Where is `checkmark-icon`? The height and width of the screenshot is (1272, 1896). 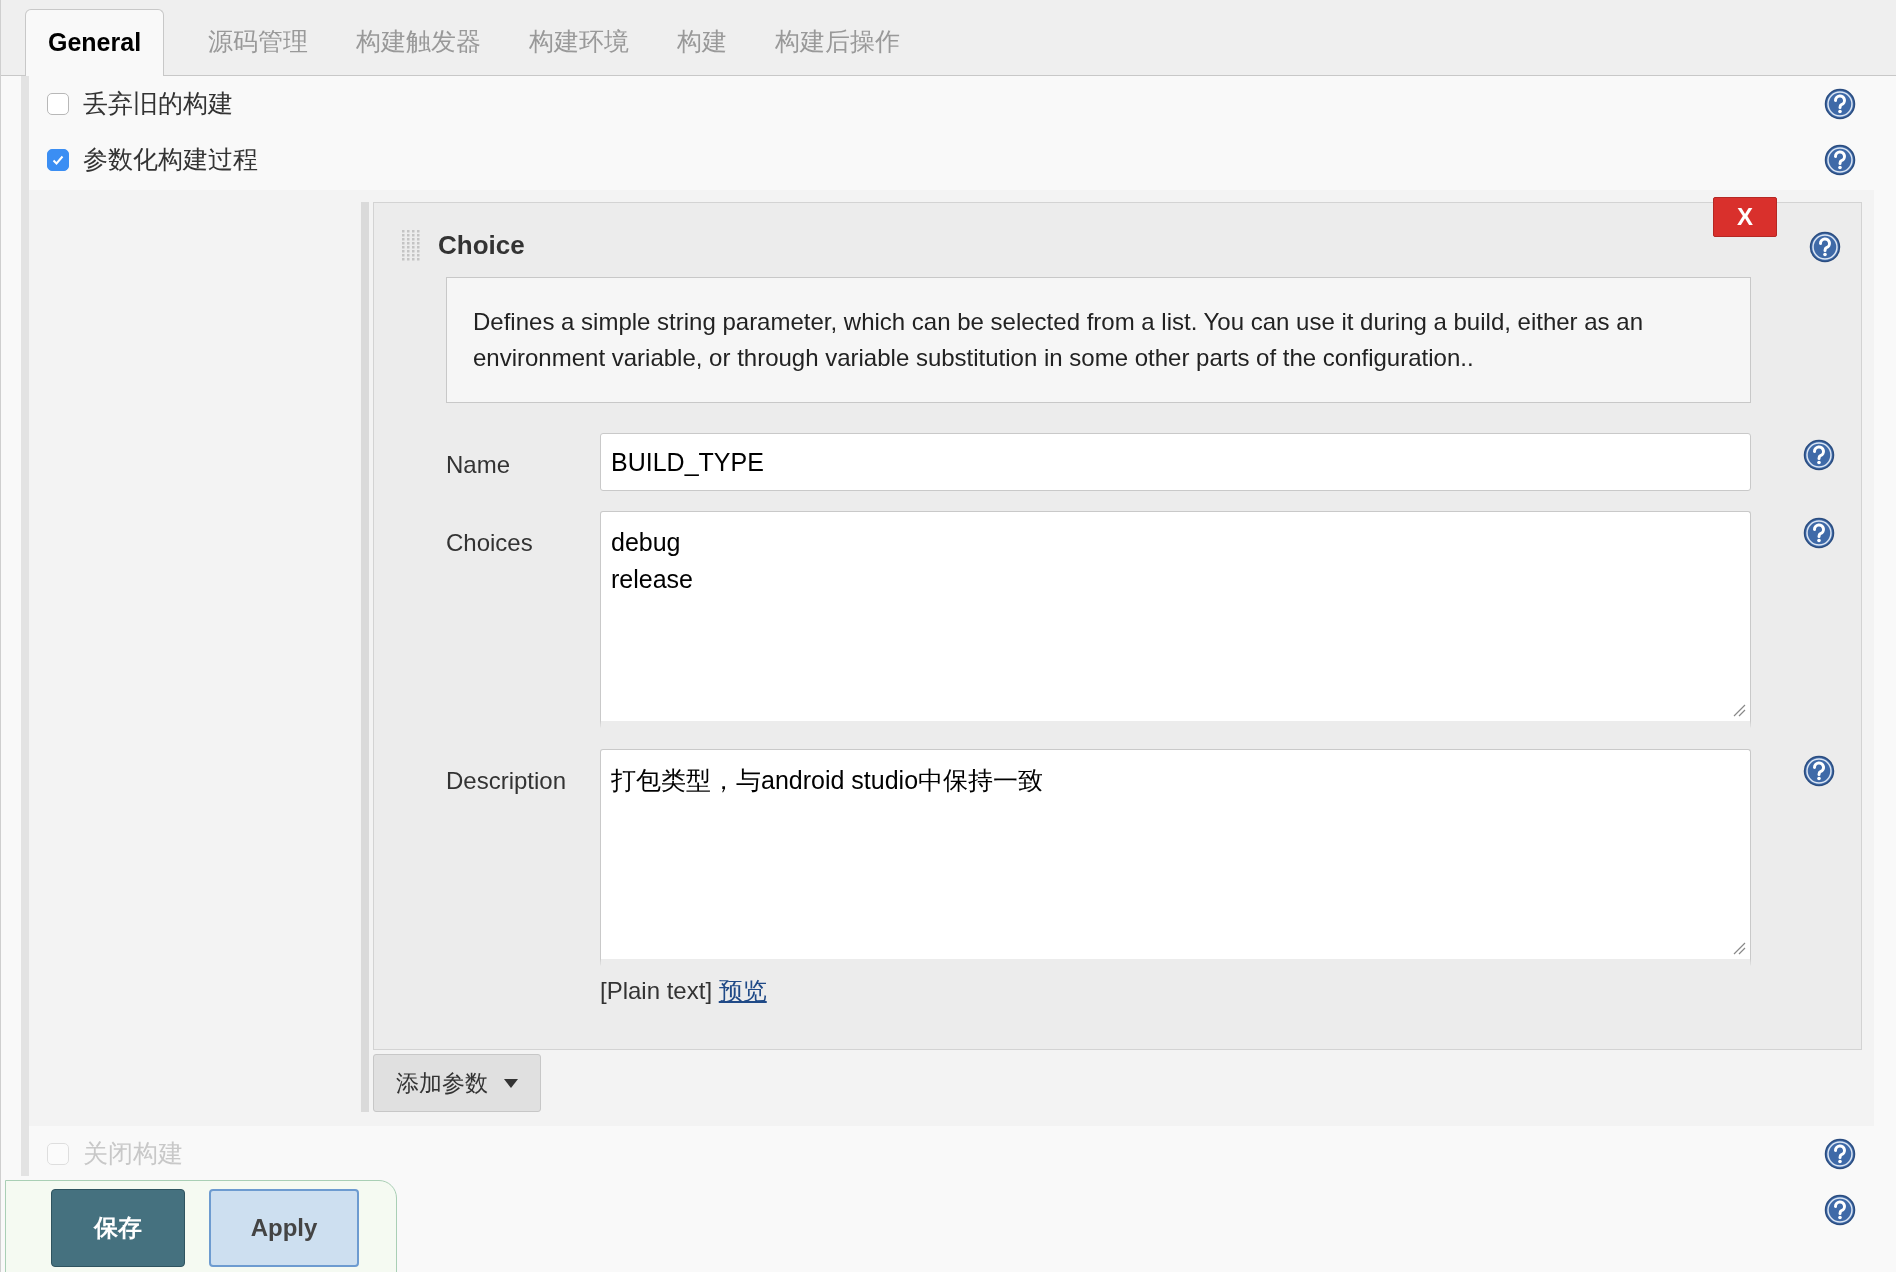
checkmark-icon is located at coordinates (58, 160).